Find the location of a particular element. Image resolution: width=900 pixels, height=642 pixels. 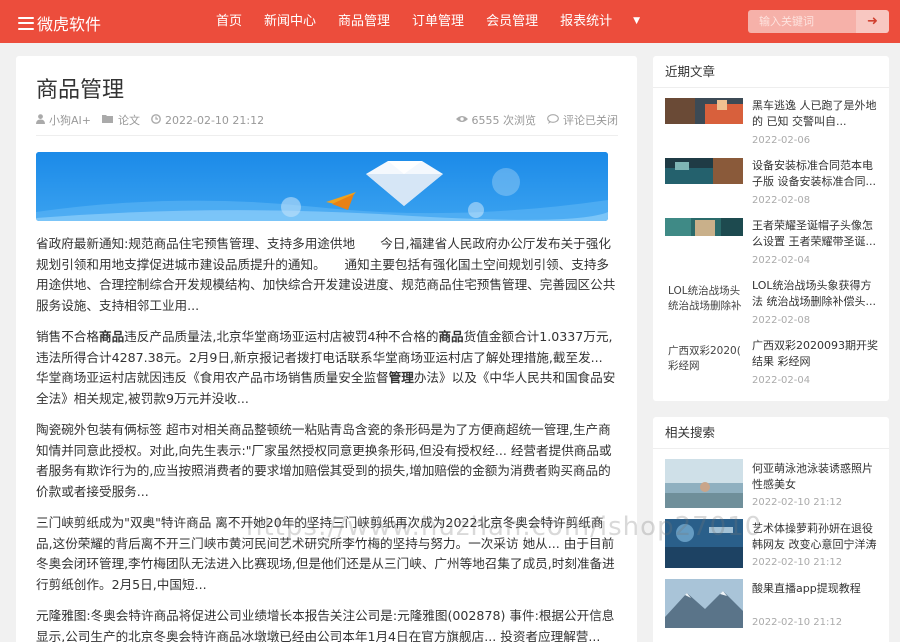

related-item: 何亚萌泳池泳装诱惑照片性感美女 2022-02-10 21:12 is located at coordinates (773, 485).